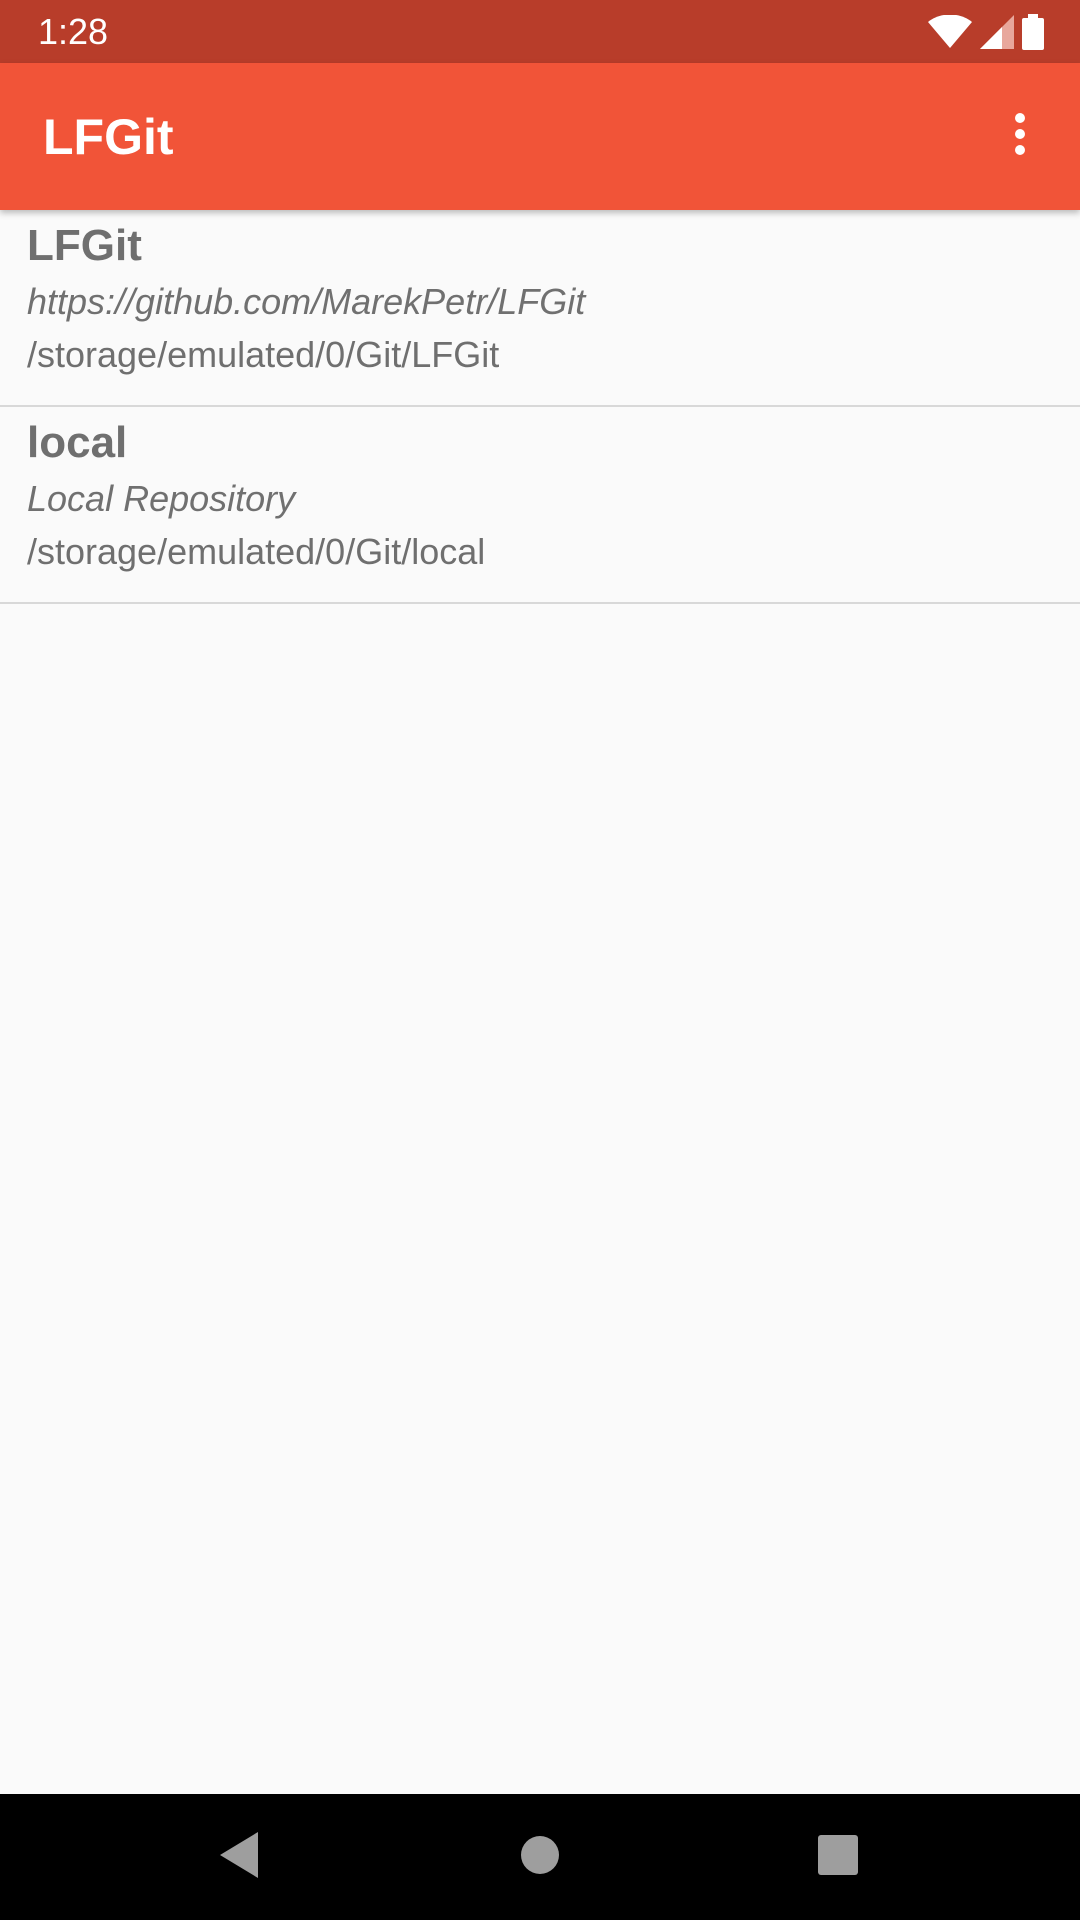  I want to click on back-button, so click(240, 1857).